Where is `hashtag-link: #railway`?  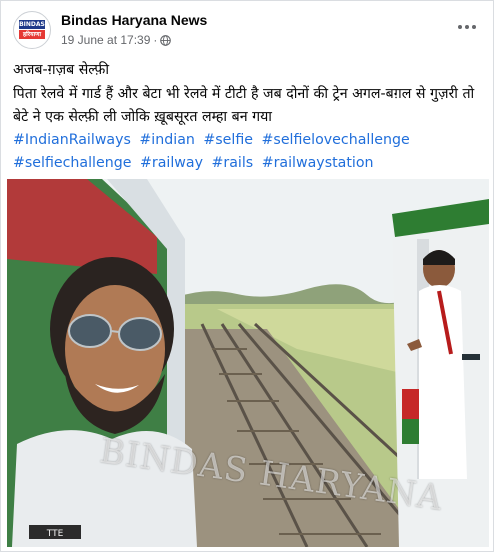
hashtag-link: #railway is located at coordinates (171, 163).